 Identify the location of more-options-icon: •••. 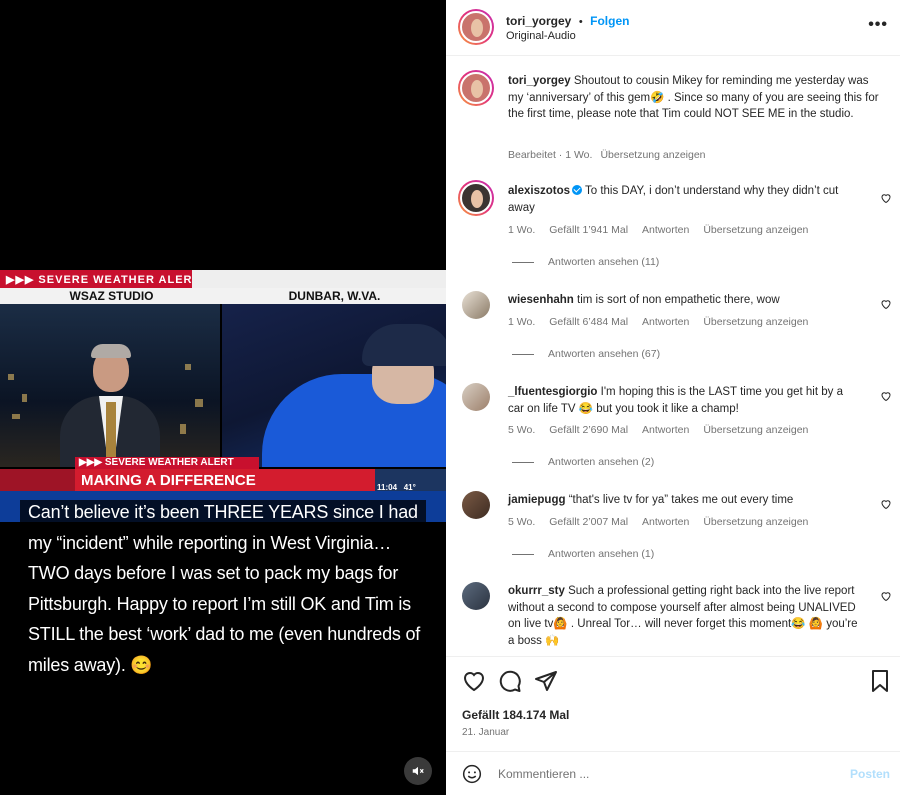
(878, 25).